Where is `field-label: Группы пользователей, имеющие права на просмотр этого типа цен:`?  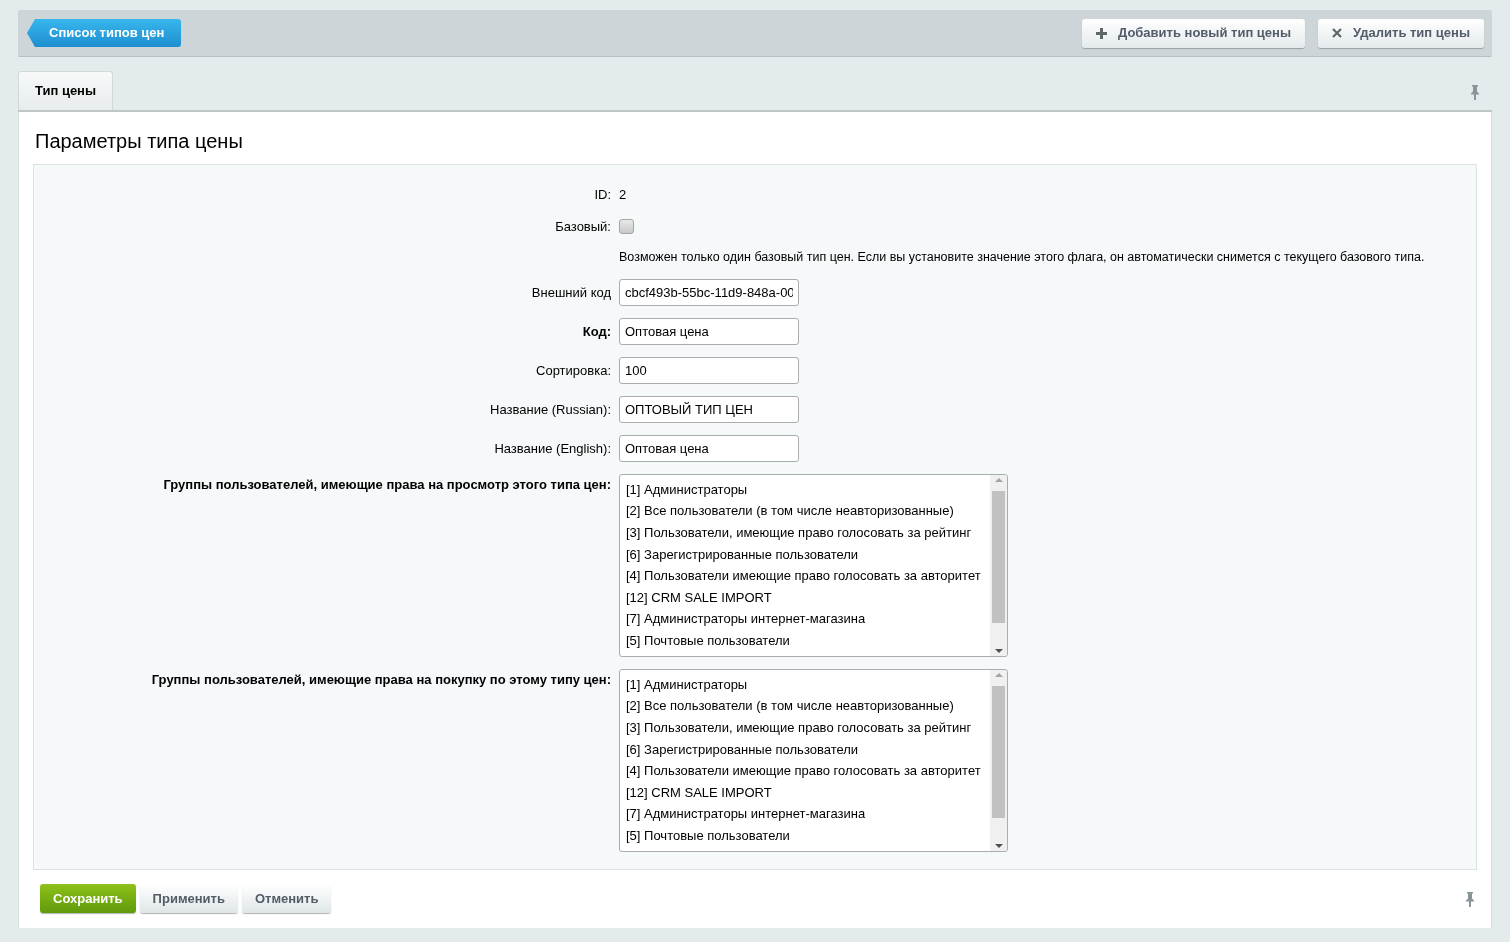
field-label: Группы пользователей, имеющие права на просмотр этого типа цен: is located at coordinates (386, 484).